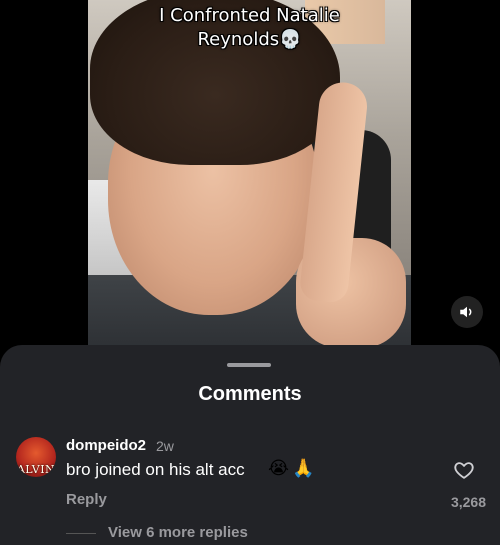  Describe the element at coordinates (250, 394) in the screenshot. I see `comments-title: Comments` at that location.